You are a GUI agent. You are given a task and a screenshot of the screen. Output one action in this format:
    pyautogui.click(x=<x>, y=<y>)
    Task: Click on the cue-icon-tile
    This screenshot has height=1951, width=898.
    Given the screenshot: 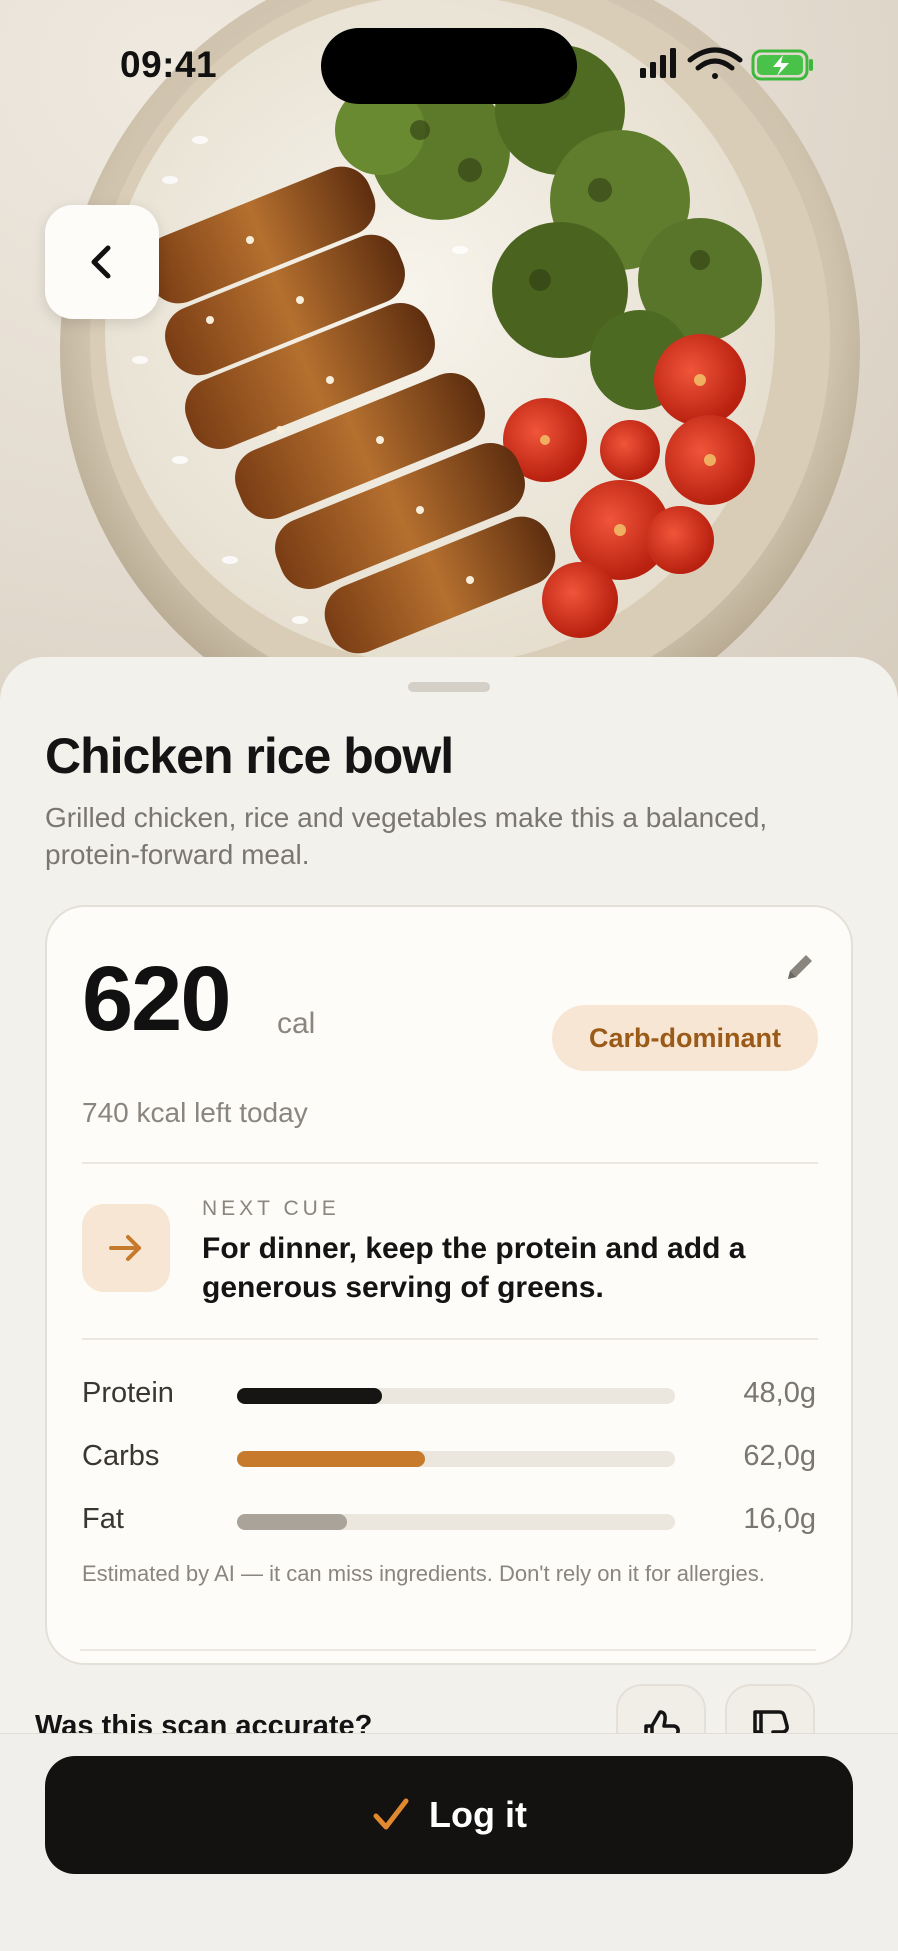 What is the action you would take?
    pyautogui.click(x=126, y=1248)
    